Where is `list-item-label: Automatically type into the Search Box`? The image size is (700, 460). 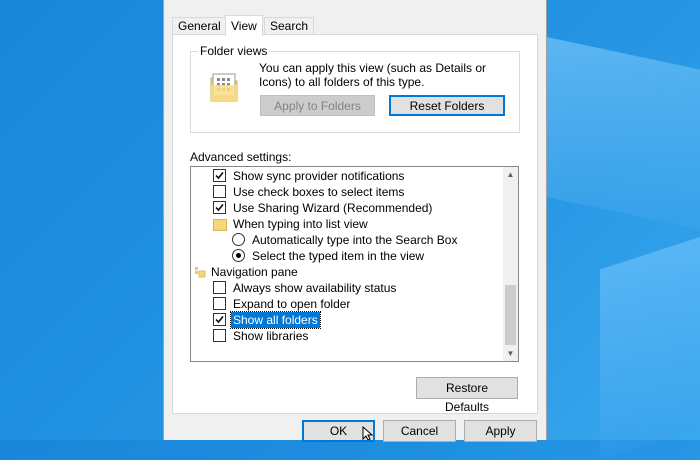 list-item-label: Automatically type into the Search Box is located at coordinates (355, 240).